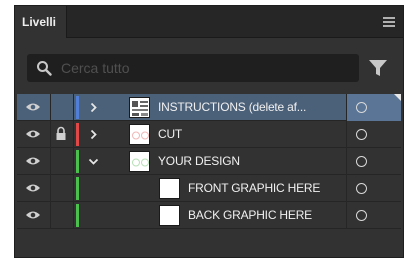  I want to click on search-field, so click(193, 68).